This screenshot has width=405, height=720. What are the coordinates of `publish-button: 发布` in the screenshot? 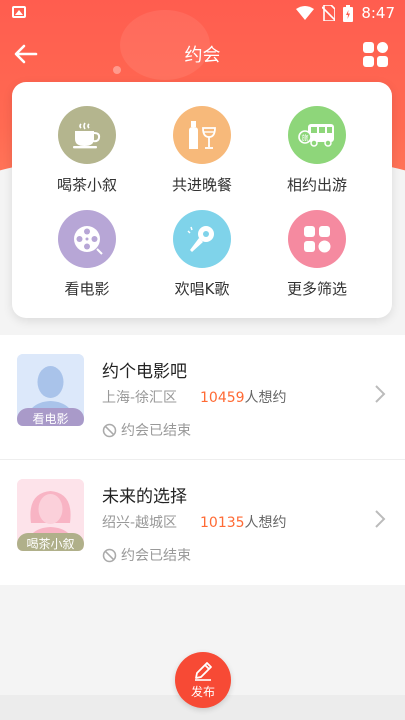 It's located at (203, 680).